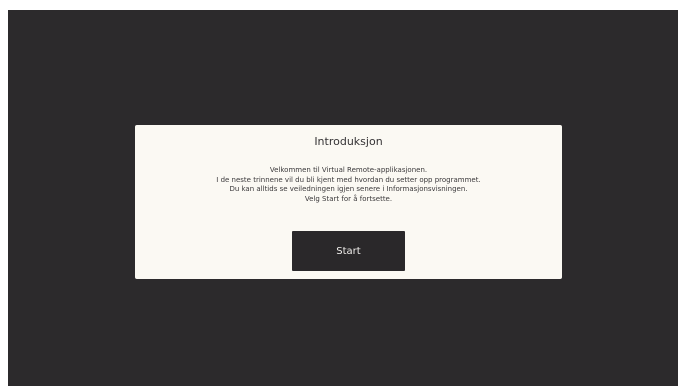  Describe the element at coordinates (348, 141) in the screenshot. I see `dialog-title: Introduksjon` at that location.